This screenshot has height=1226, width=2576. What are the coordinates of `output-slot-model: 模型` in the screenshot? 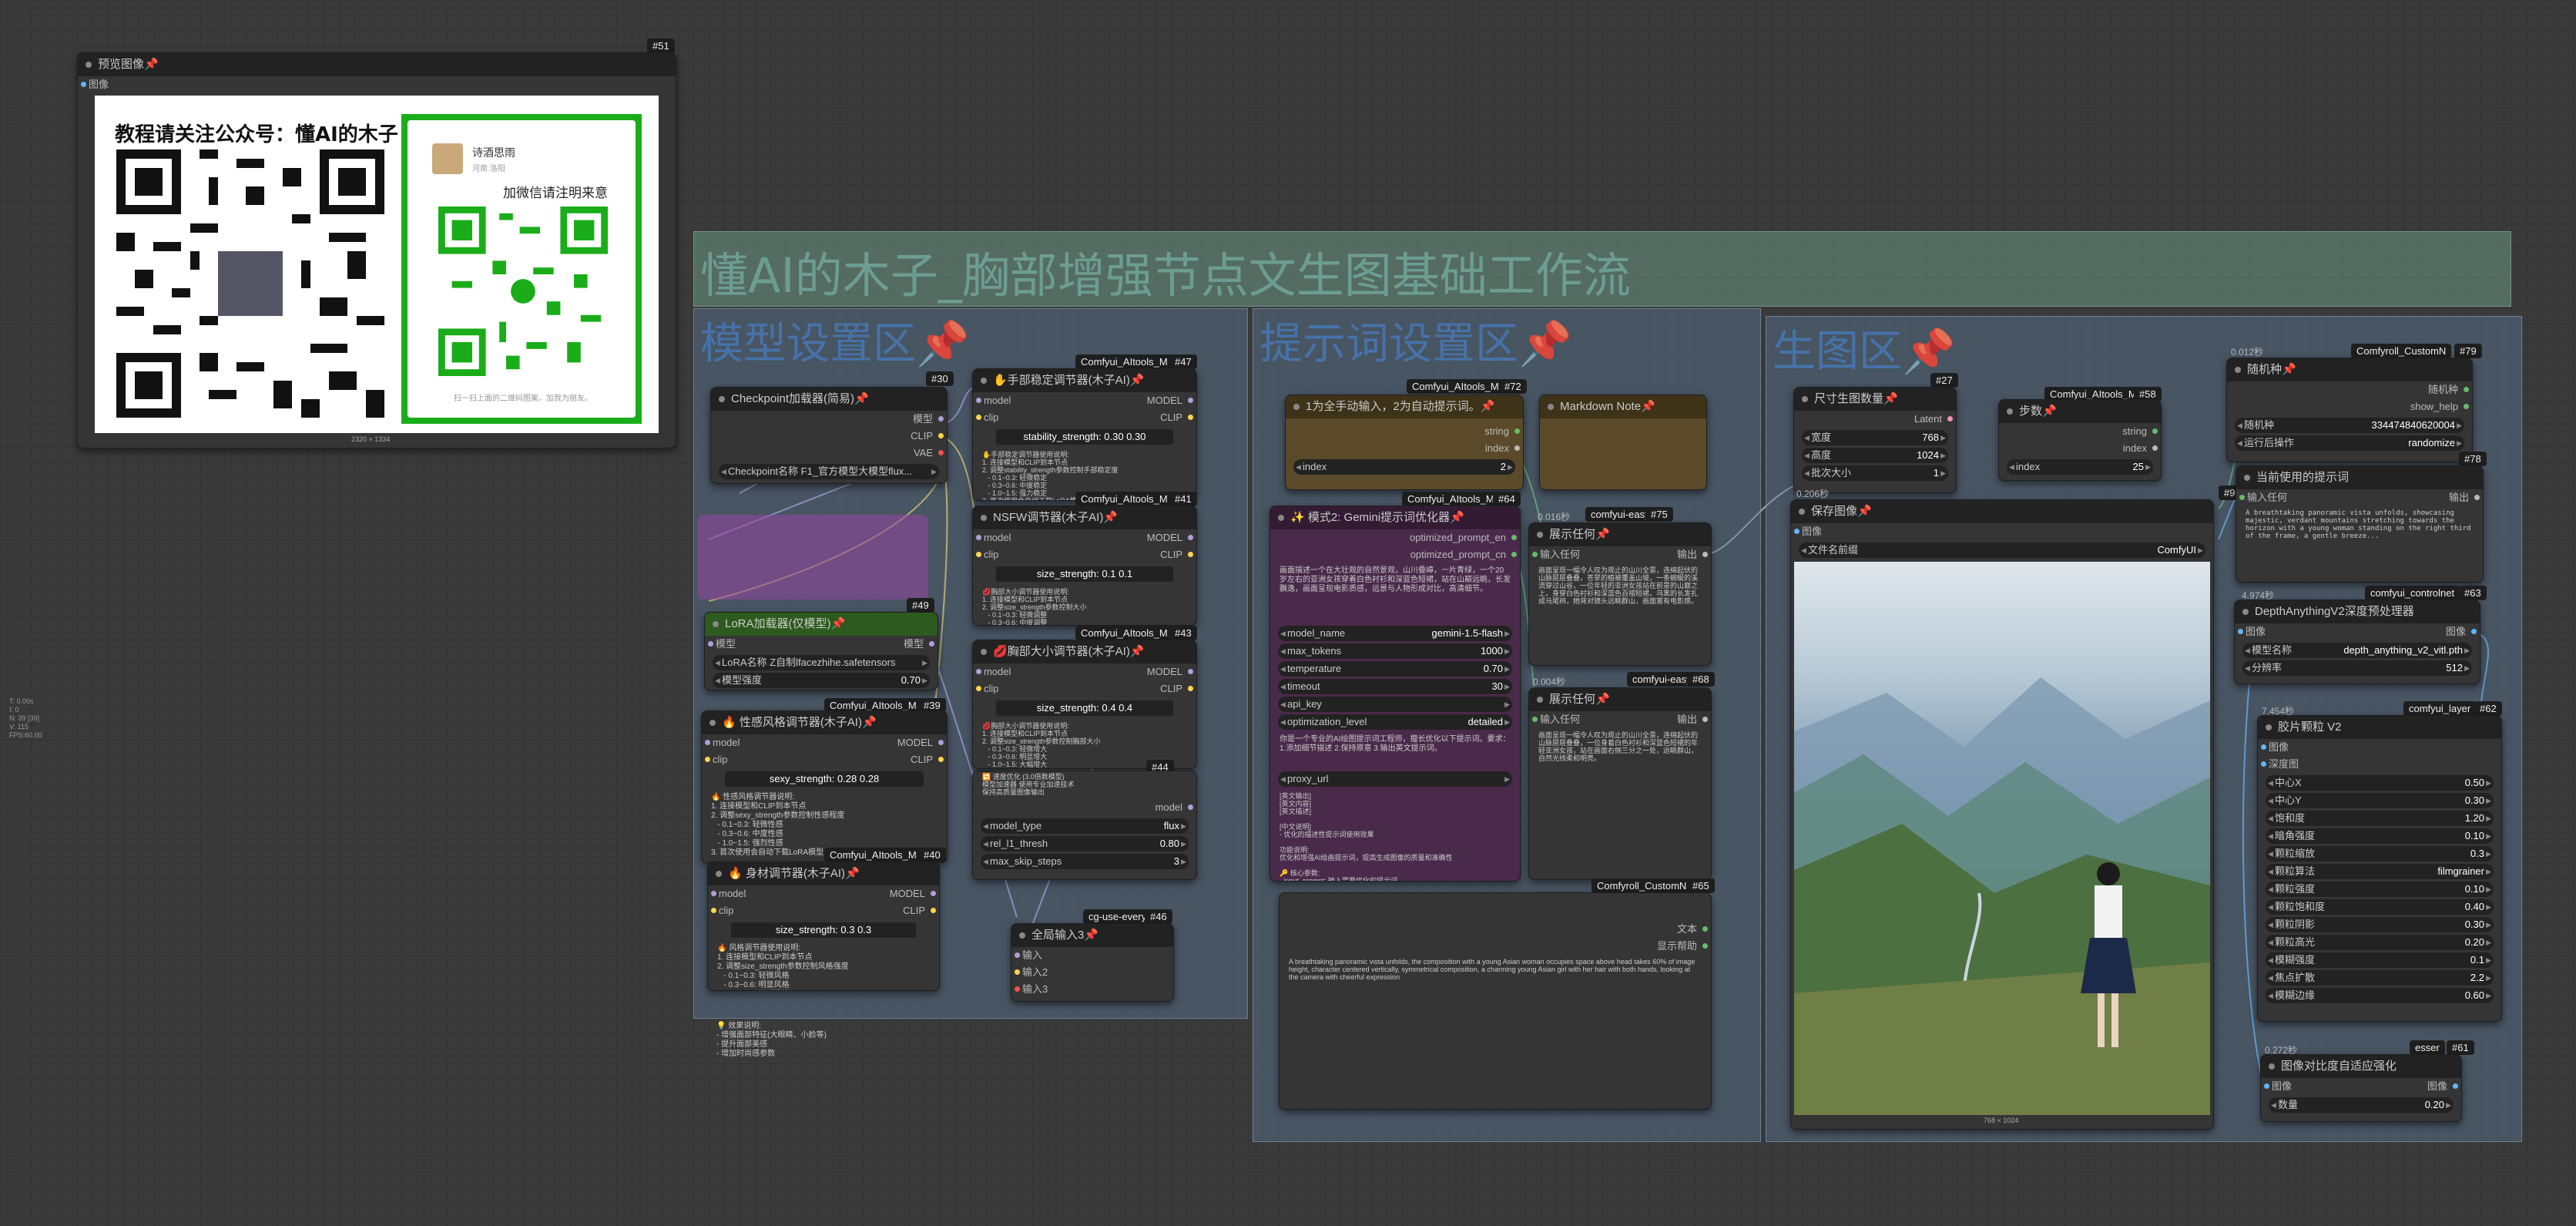 It's located at (829, 420).